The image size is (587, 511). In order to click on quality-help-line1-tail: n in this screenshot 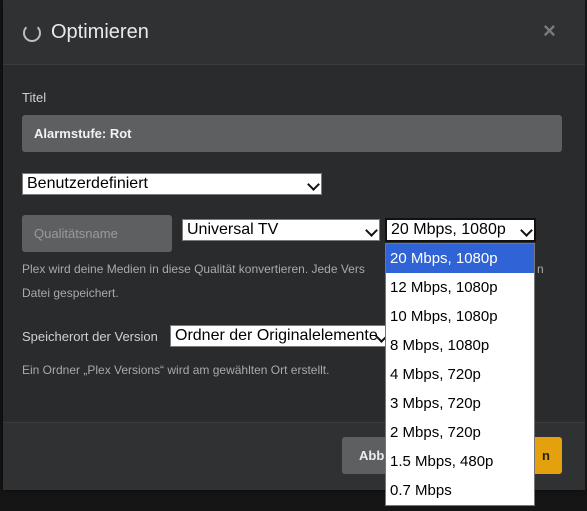, I will do `click(540, 269)`.